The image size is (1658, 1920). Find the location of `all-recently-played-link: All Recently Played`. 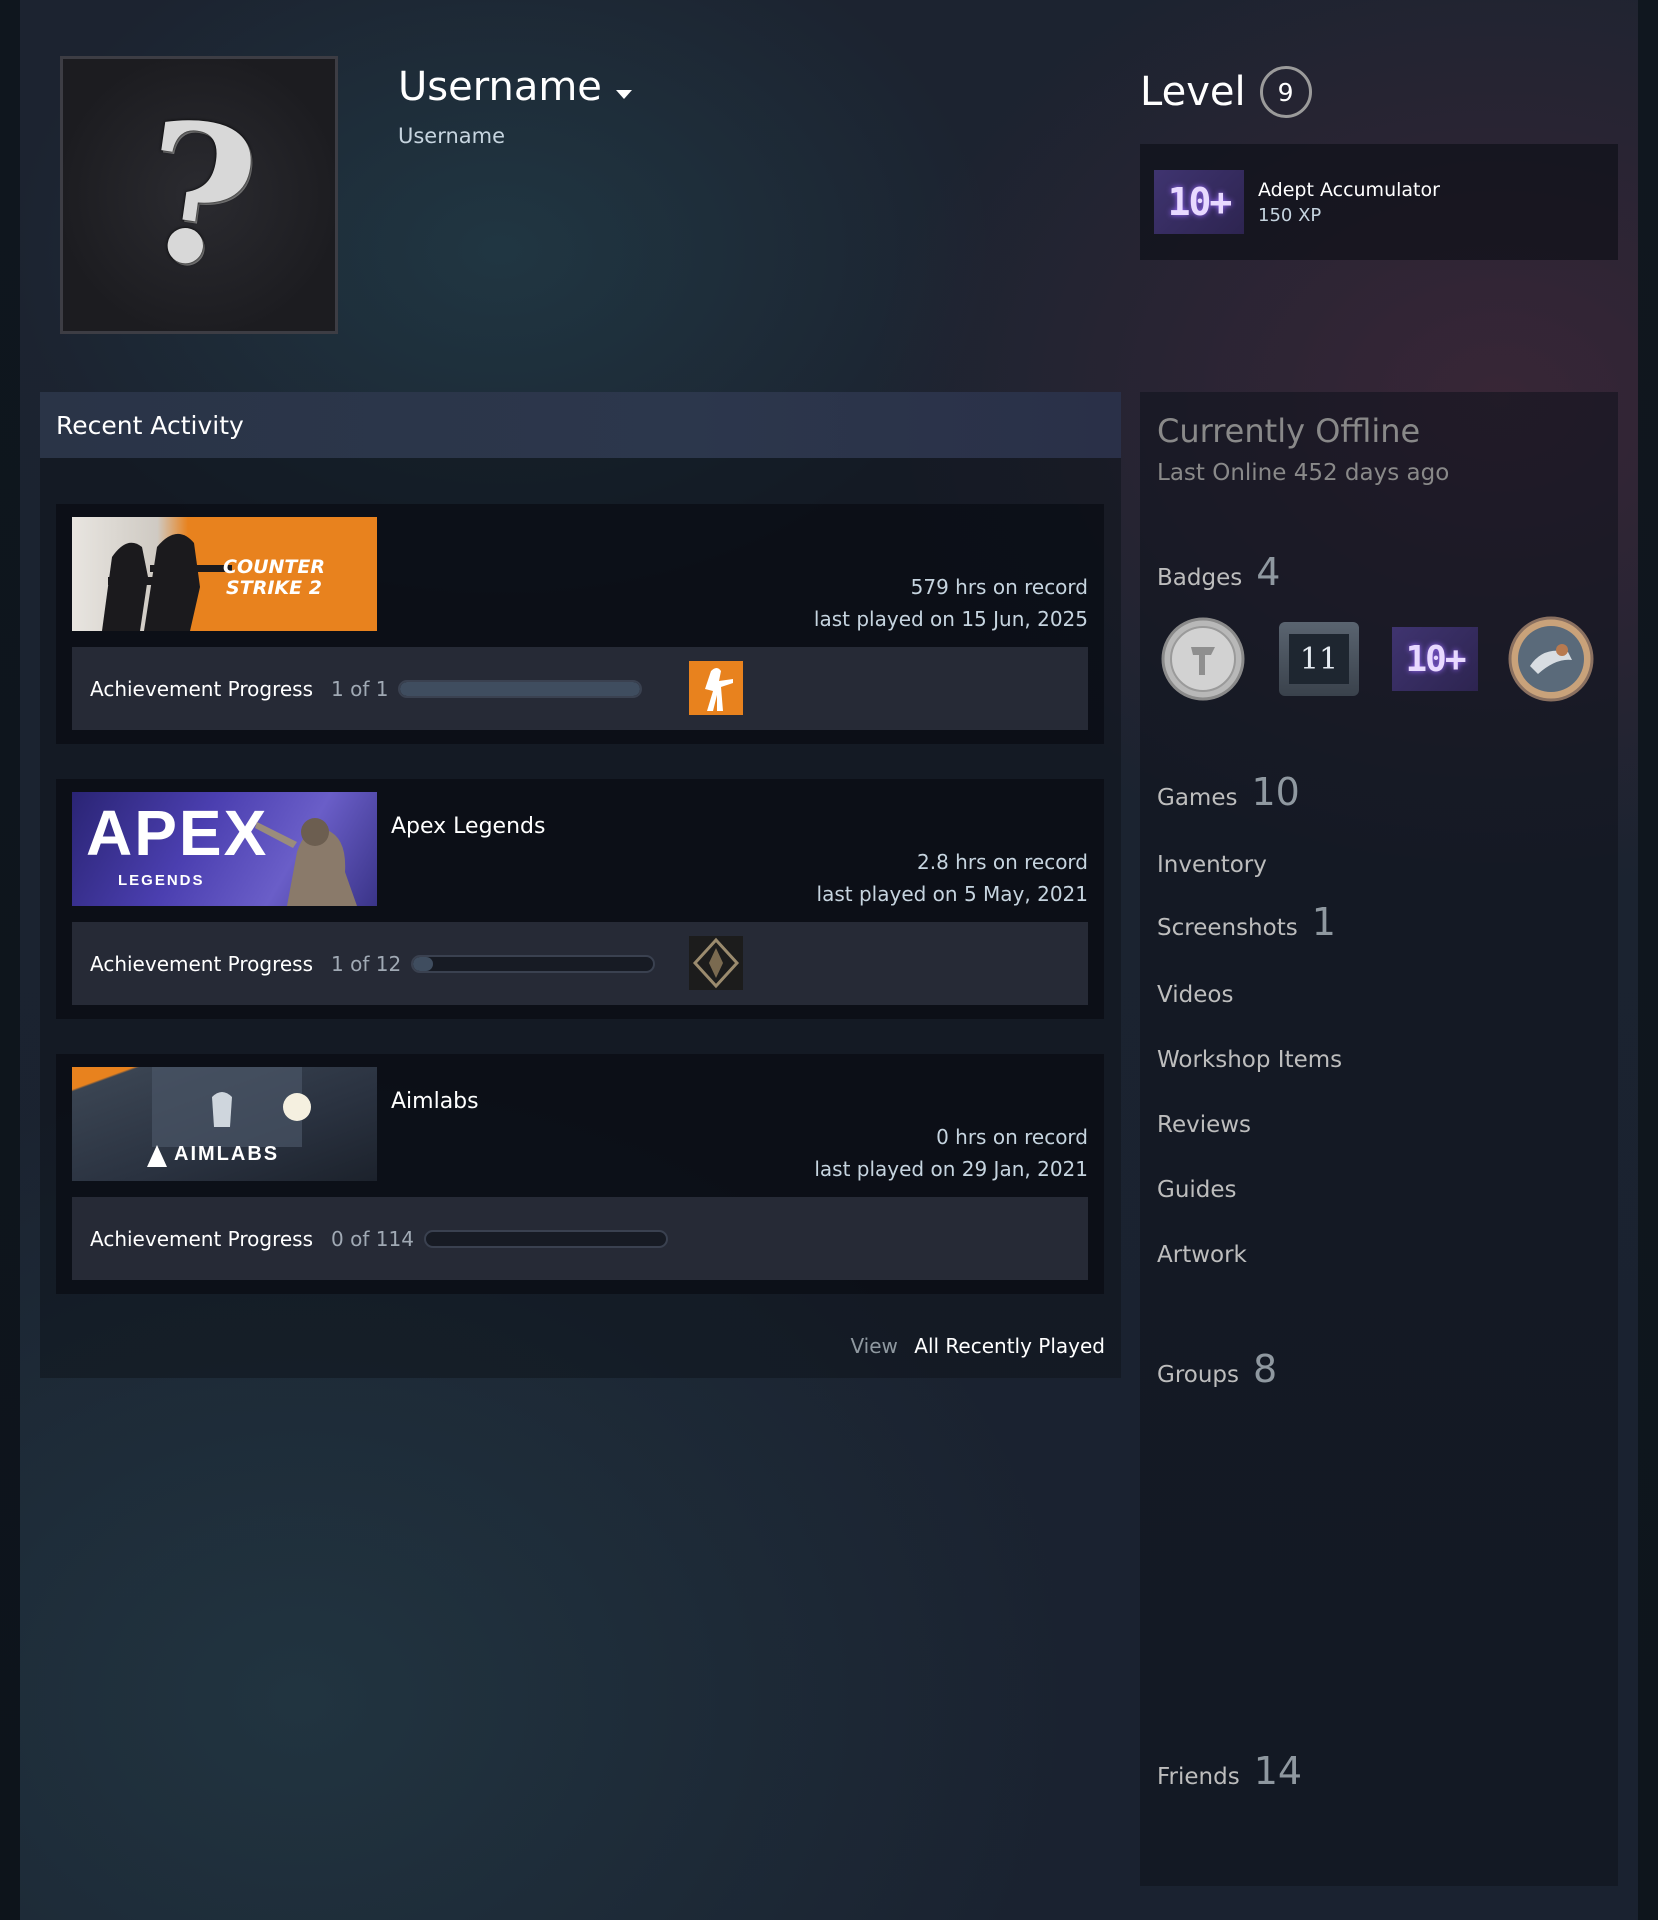

all-recently-played-link: All Recently Played is located at coordinates (1009, 1346).